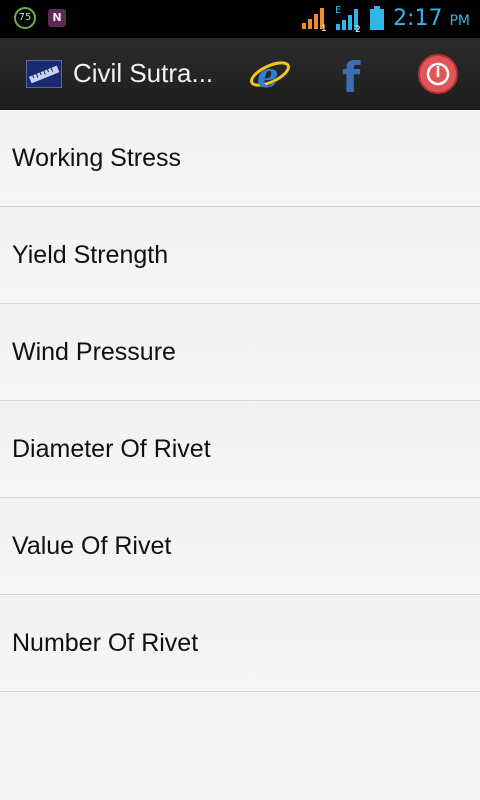  Describe the element at coordinates (385, 18) in the screenshot. I see `system-tray: 1 E 2 2:17 PM` at that location.